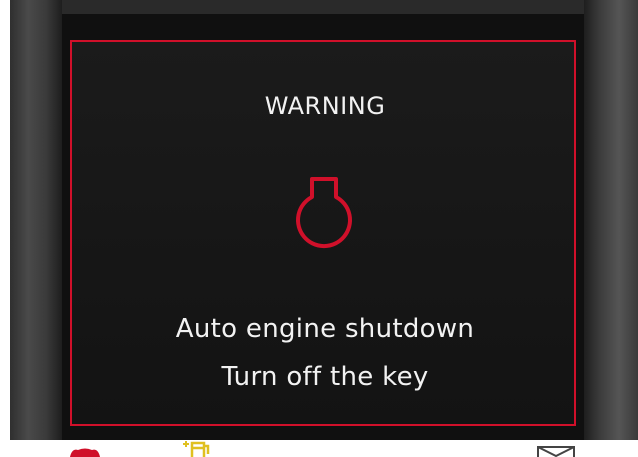 This screenshot has width=638, height=457. What do you see at coordinates (324, 448) in the screenshot?
I see `status-strip` at bounding box center [324, 448].